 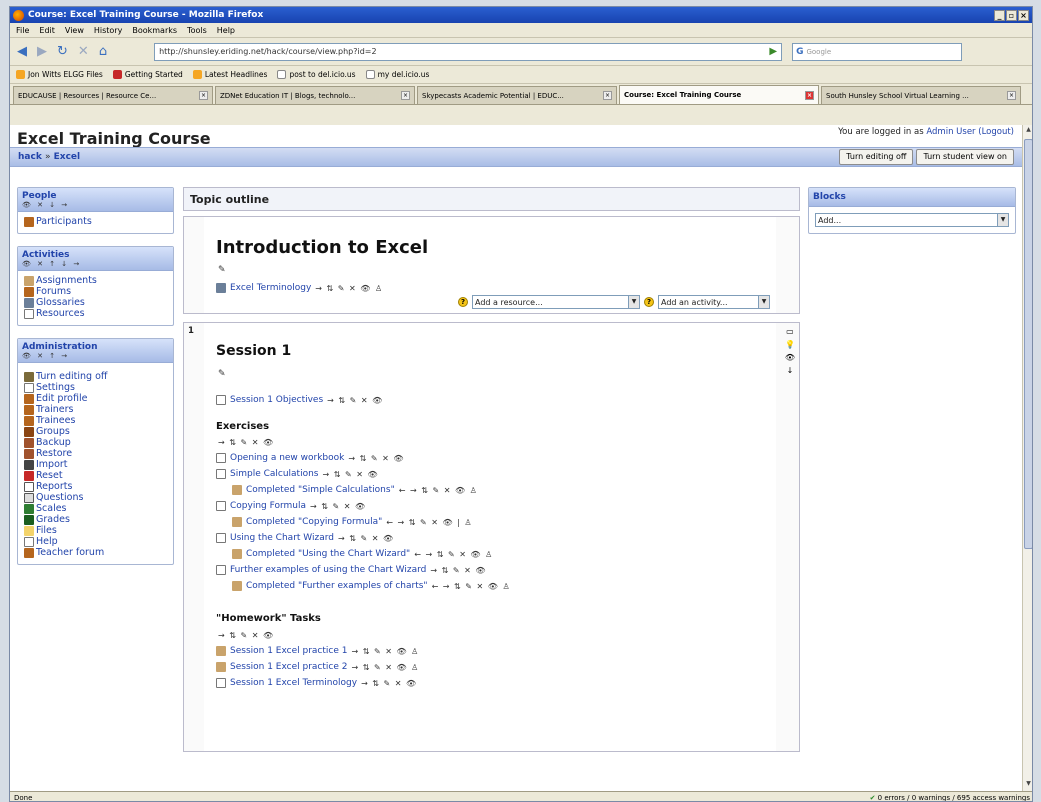 I want to click on menu-help: Help, so click(x=226, y=30).